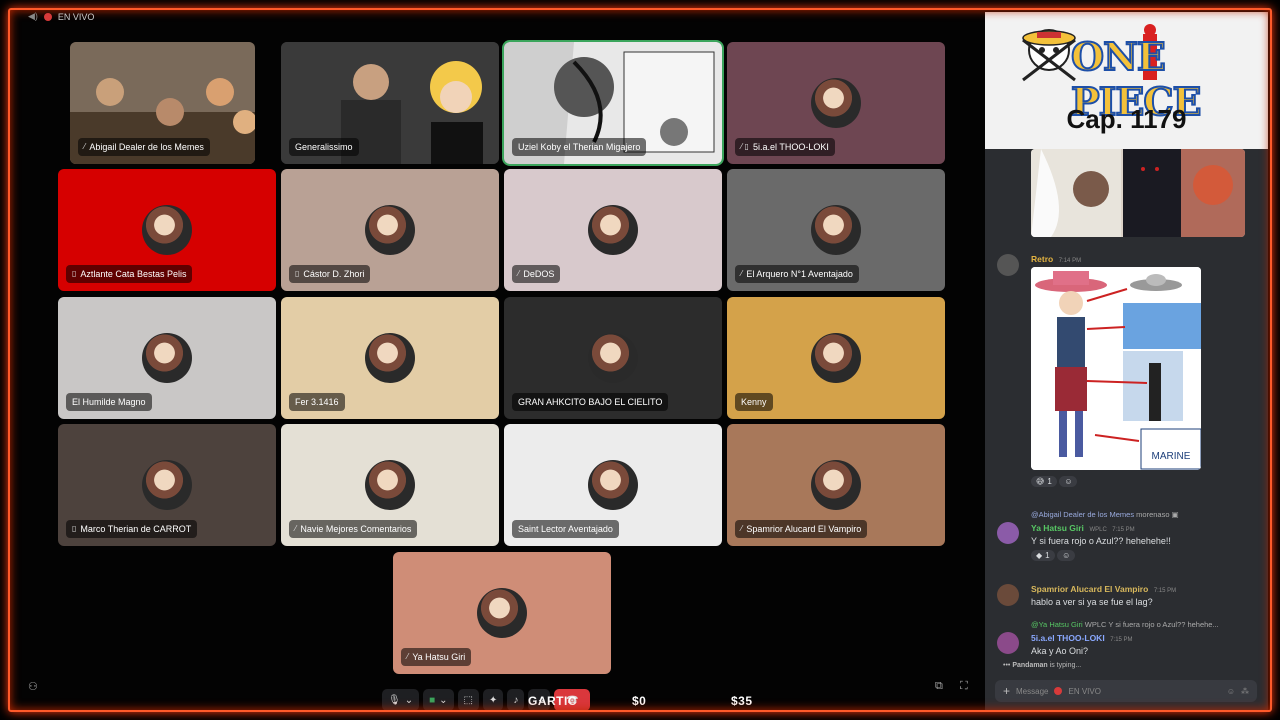  I want to click on input-live-label: EN VIVO, so click(1084, 691).